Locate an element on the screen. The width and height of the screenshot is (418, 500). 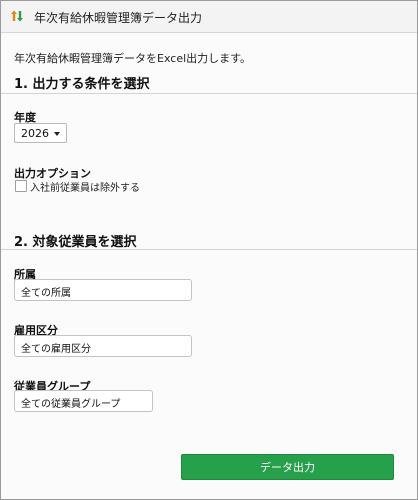
window-title: 年次有給休暇管理簿データ出力 is located at coordinates (118, 18).